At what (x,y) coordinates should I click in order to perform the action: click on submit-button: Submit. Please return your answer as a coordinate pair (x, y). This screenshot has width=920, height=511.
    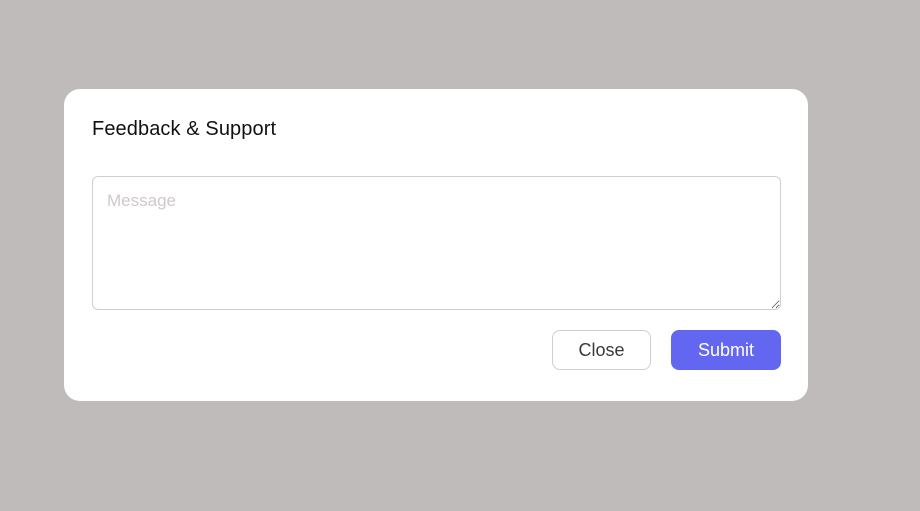
    Looking at the image, I should click on (726, 350).